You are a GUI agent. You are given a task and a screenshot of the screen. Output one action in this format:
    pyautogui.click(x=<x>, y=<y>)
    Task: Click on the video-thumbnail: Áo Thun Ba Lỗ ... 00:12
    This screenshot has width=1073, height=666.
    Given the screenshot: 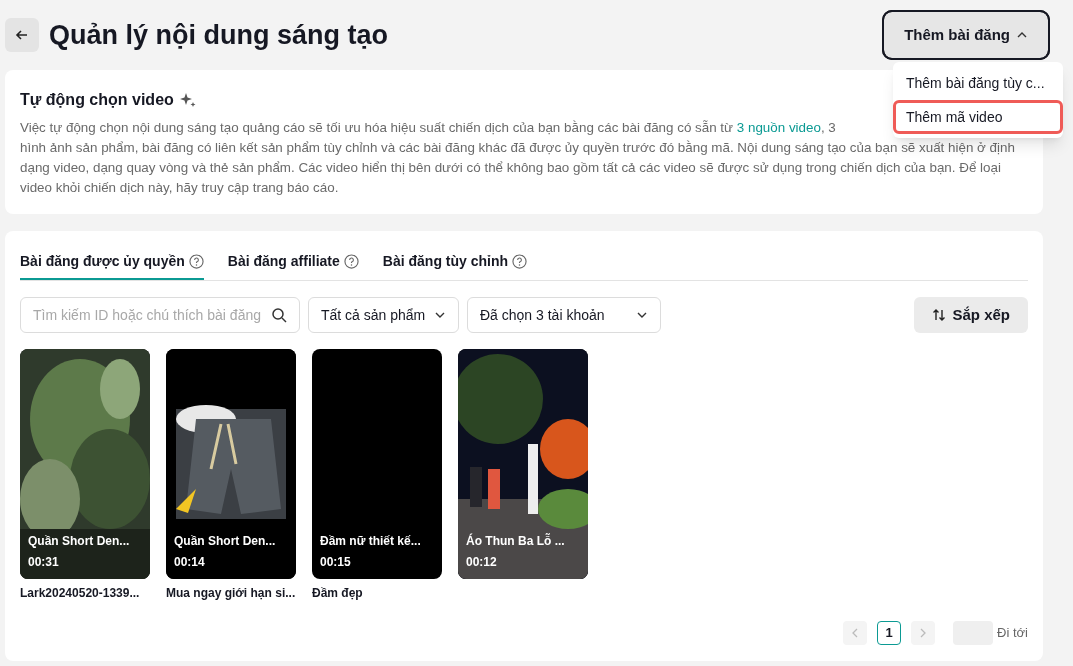 What is the action you would take?
    pyautogui.click(x=523, y=464)
    